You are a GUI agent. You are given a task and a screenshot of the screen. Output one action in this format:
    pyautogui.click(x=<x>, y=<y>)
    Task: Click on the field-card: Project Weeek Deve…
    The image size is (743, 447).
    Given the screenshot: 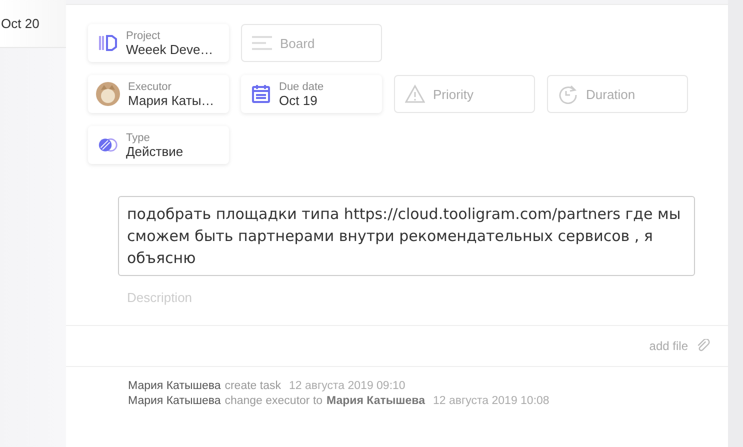 What is the action you would take?
    pyautogui.click(x=158, y=43)
    